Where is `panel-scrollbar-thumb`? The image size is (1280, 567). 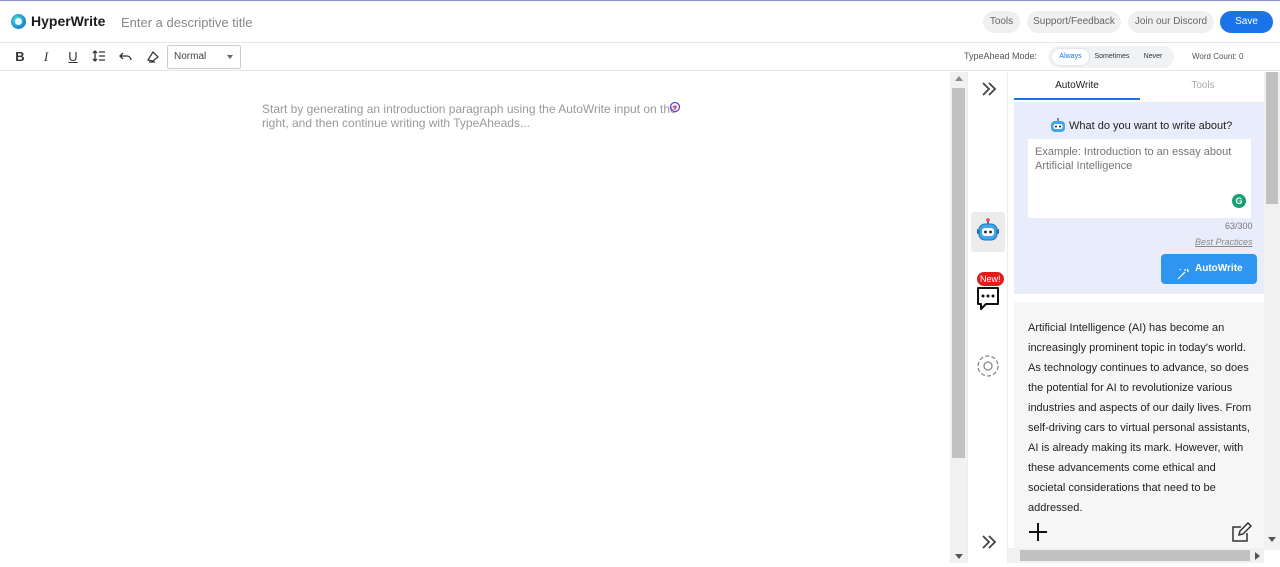 panel-scrollbar-thumb is located at coordinates (1272, 138).